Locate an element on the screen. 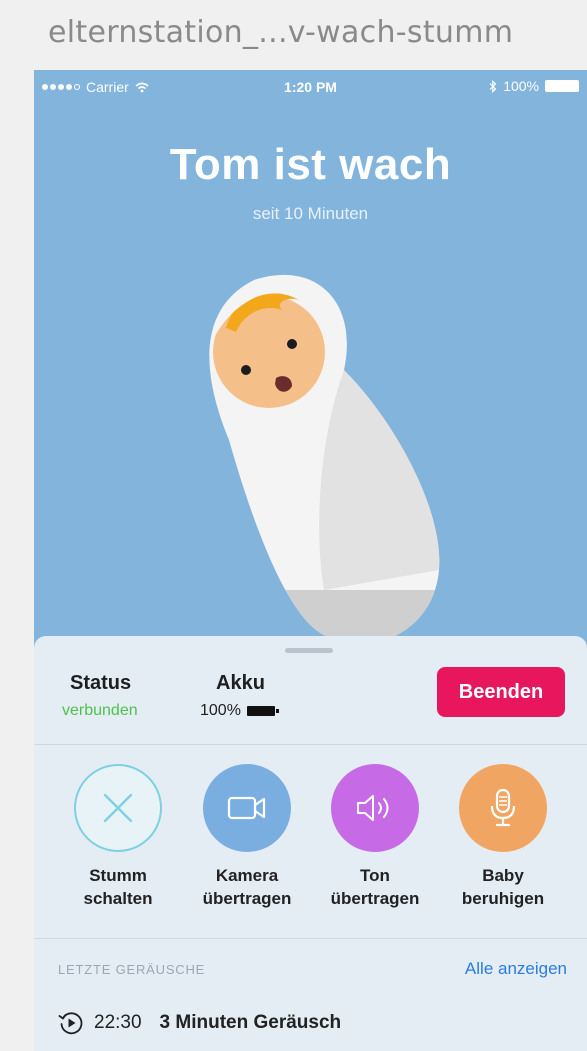 The width and height of the screenshot is (587, 1051). battery-level-icon is located at coordinates (262, 711).